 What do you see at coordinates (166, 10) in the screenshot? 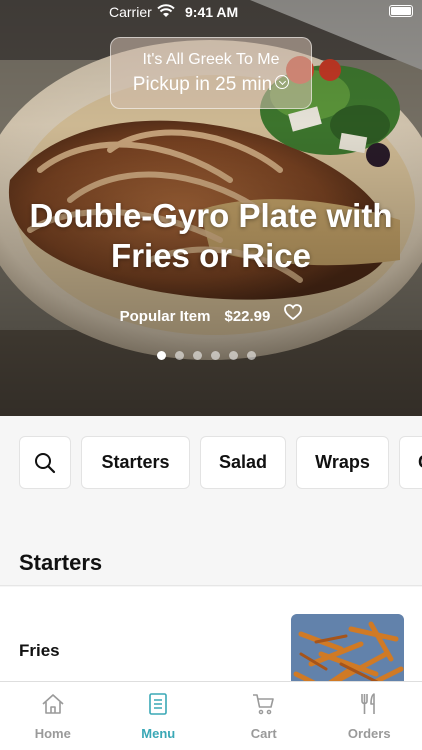
I see `wifi-icon` at bounding box center [166, 10].